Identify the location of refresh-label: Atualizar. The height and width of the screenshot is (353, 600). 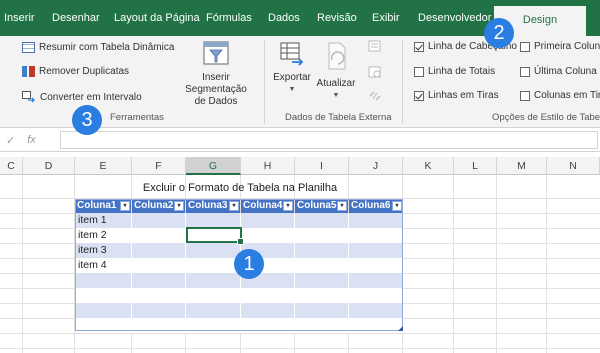
(336, 83).